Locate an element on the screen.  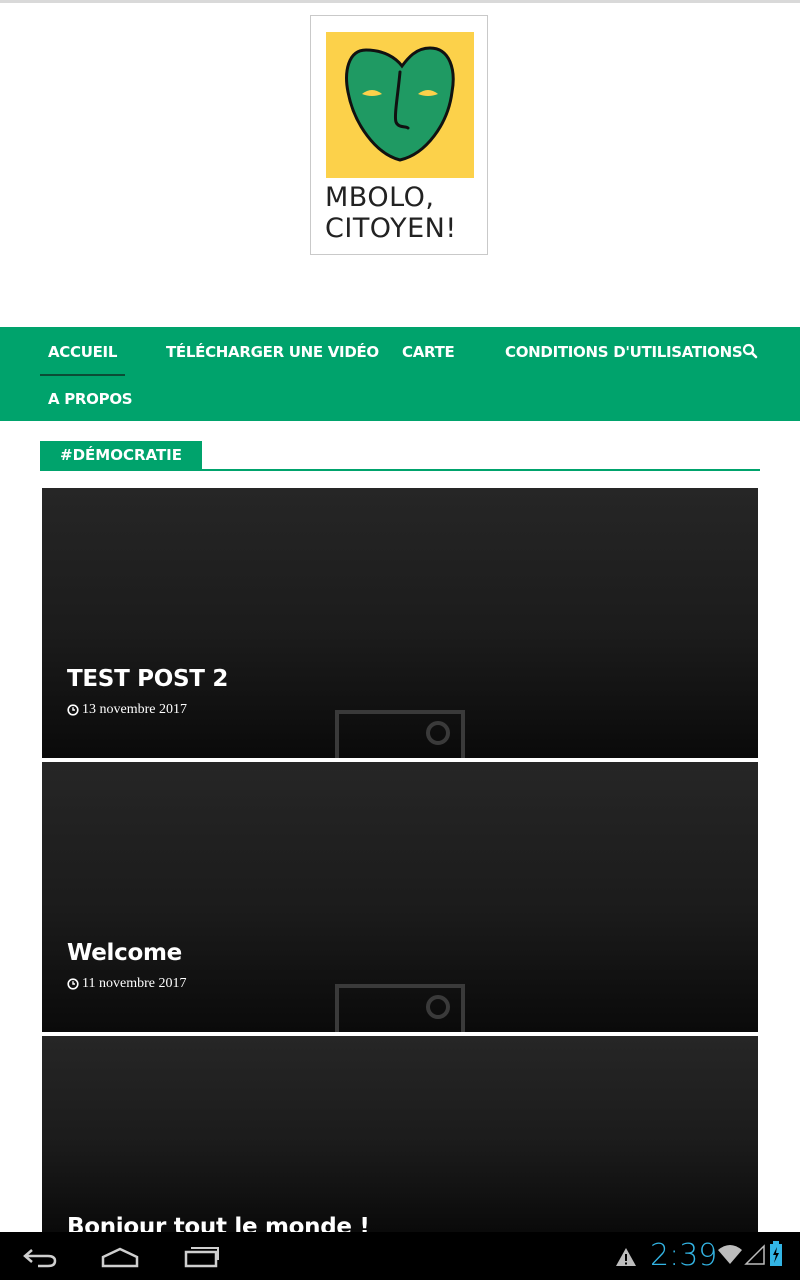
mask-icon is located at coordinates (400, 104).